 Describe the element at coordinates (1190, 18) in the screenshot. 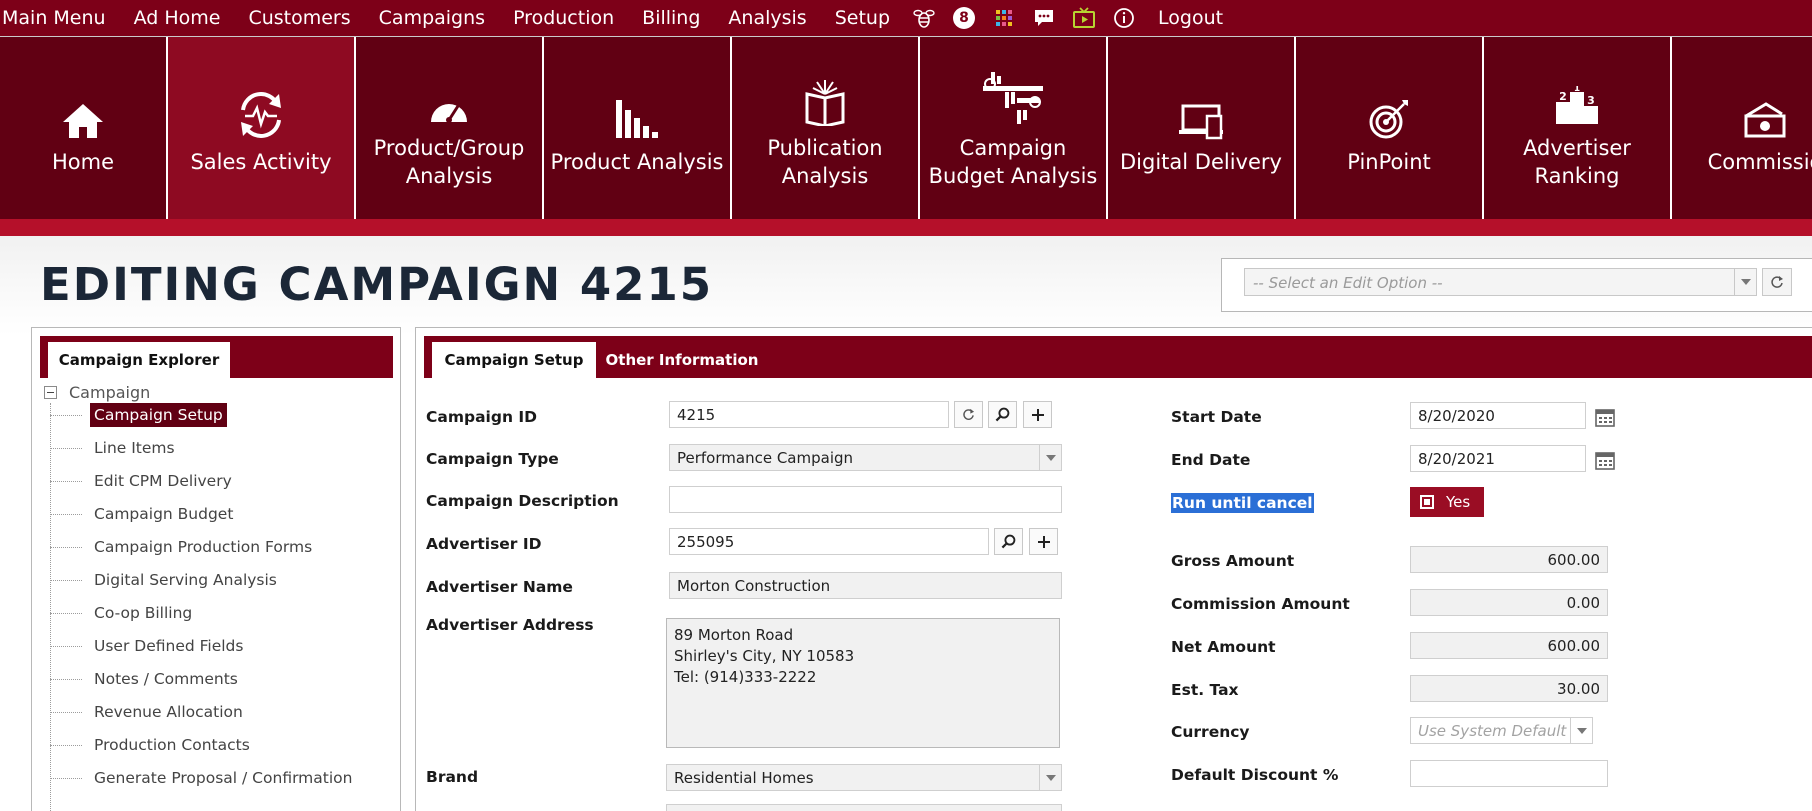

I see `logout-link: Logout` at that location.